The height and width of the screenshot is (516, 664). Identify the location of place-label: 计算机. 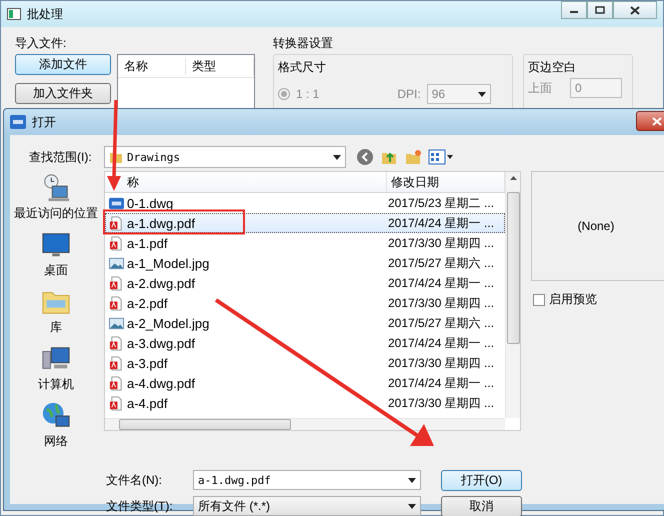
(56, 384).